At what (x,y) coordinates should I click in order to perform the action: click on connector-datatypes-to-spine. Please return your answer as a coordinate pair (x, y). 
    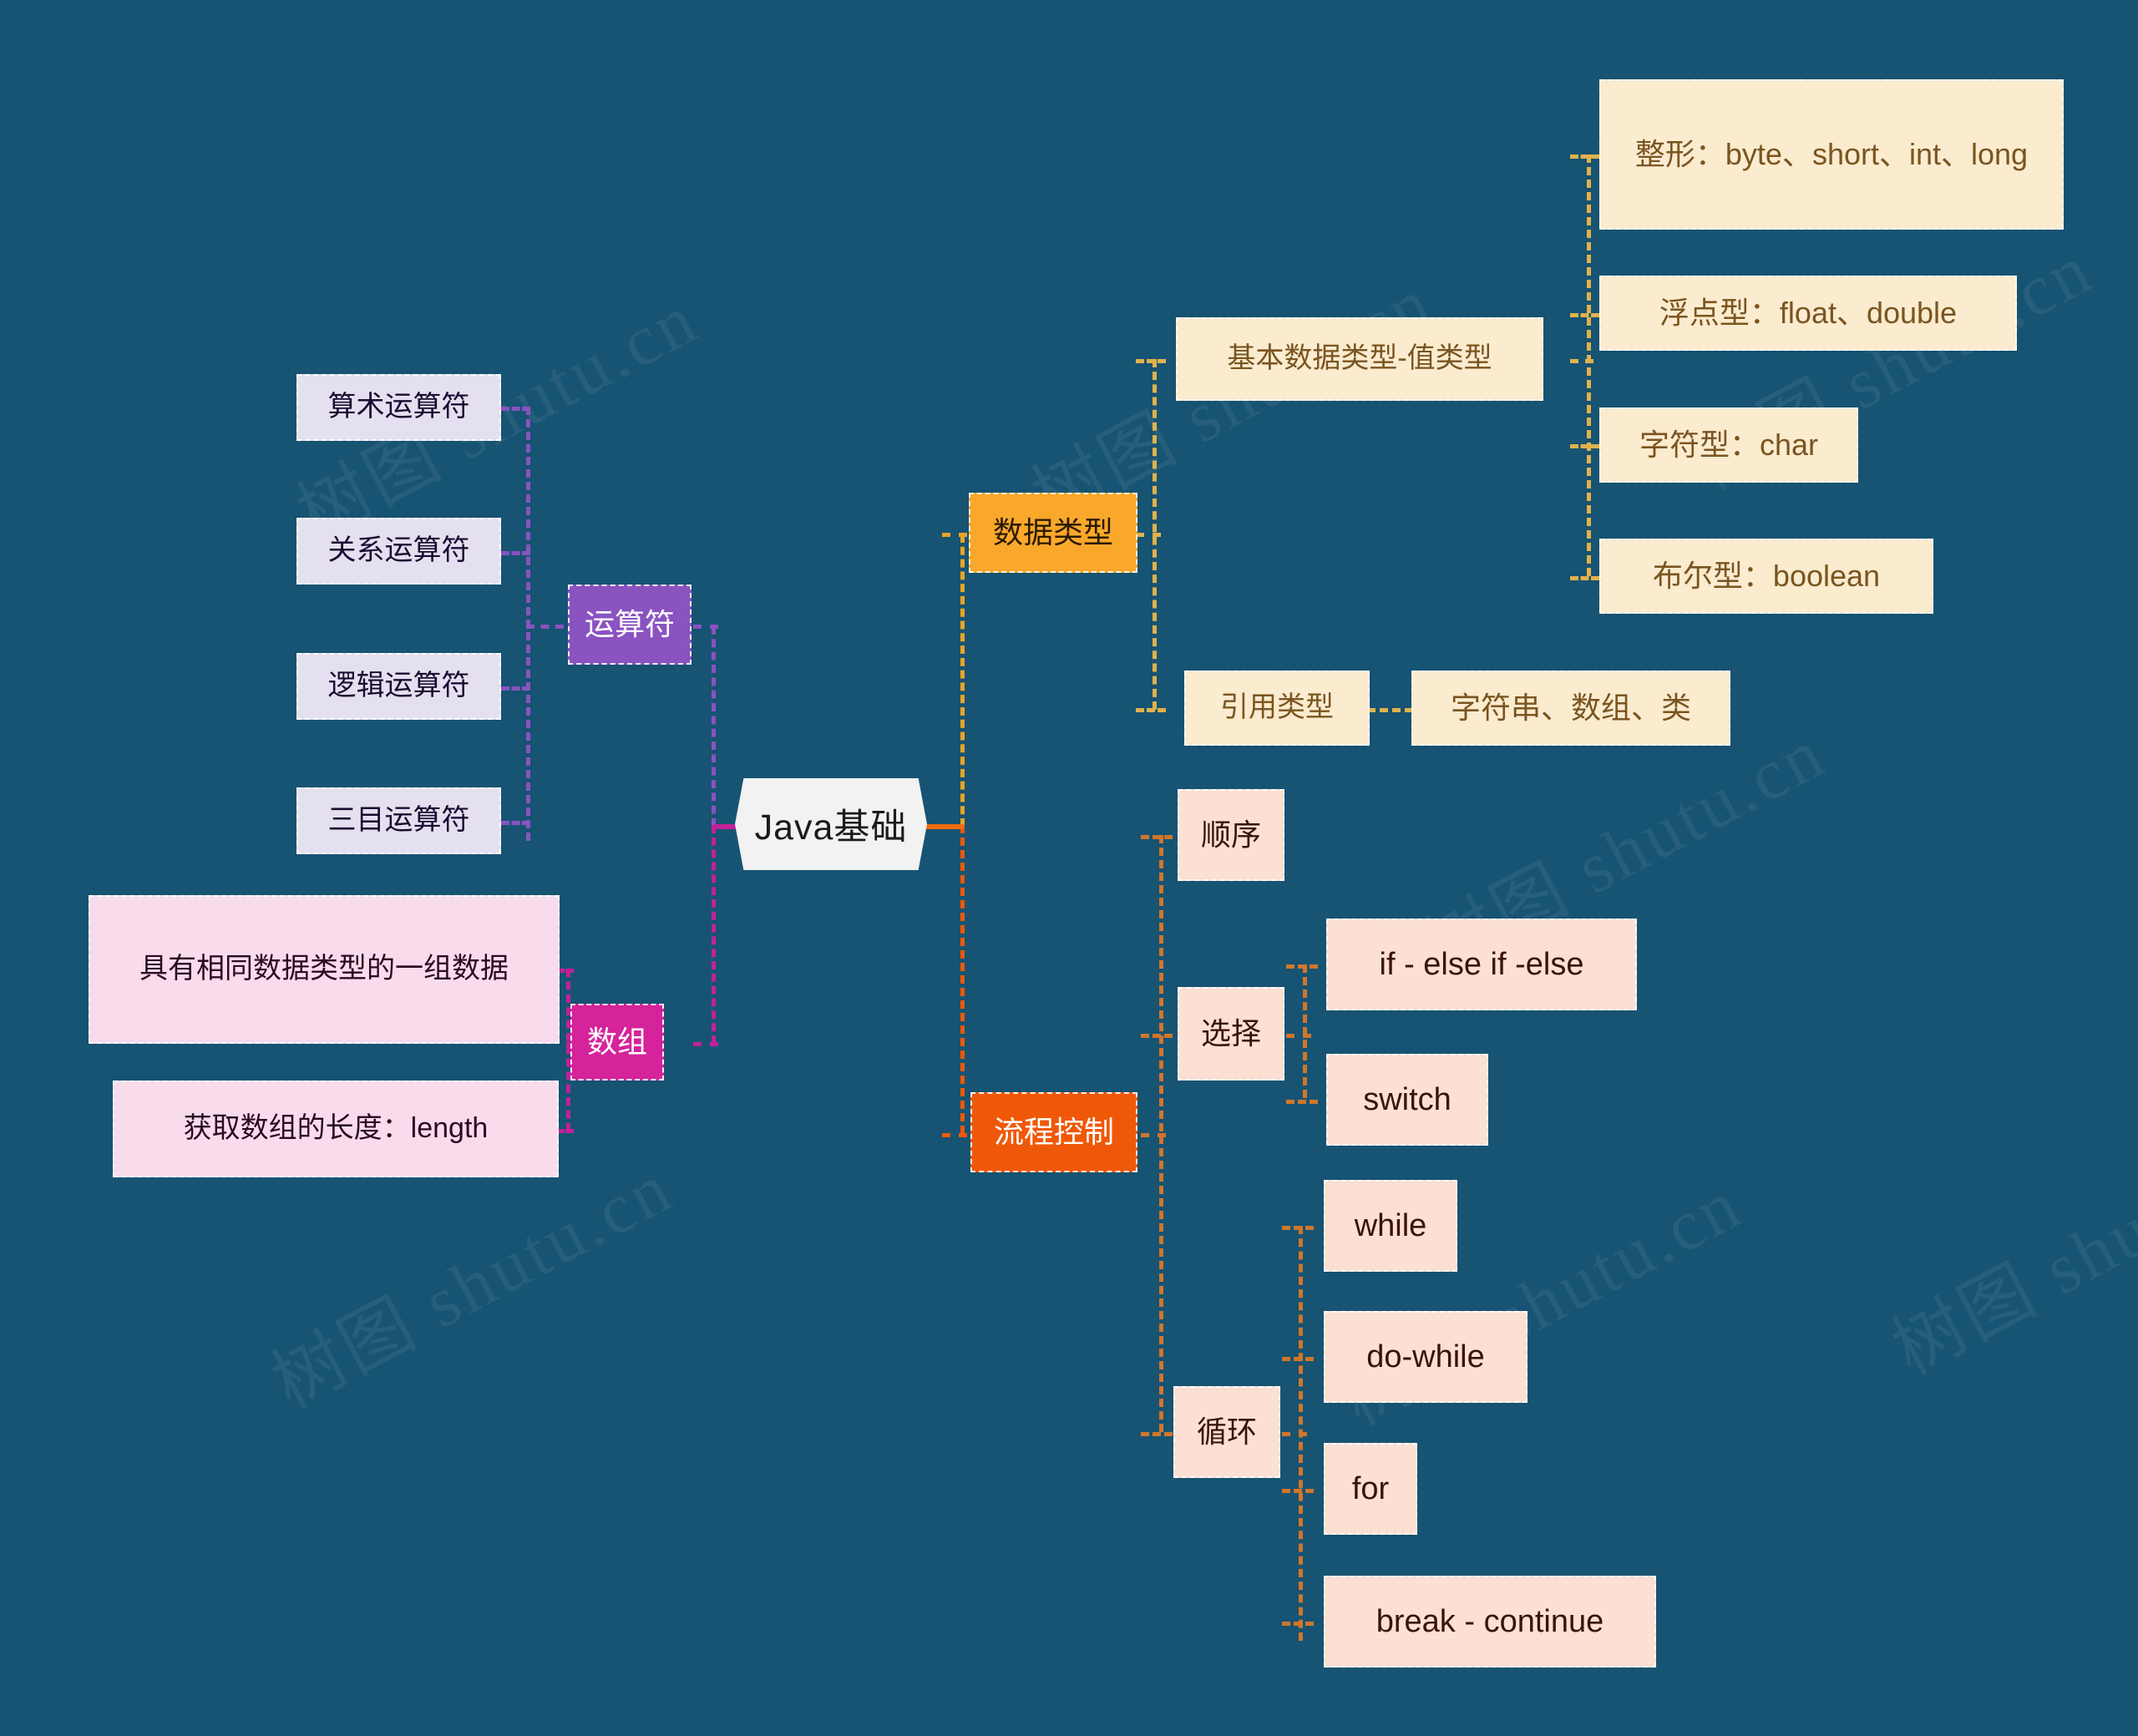
    Looking at the image, I should click on (1148, 535).